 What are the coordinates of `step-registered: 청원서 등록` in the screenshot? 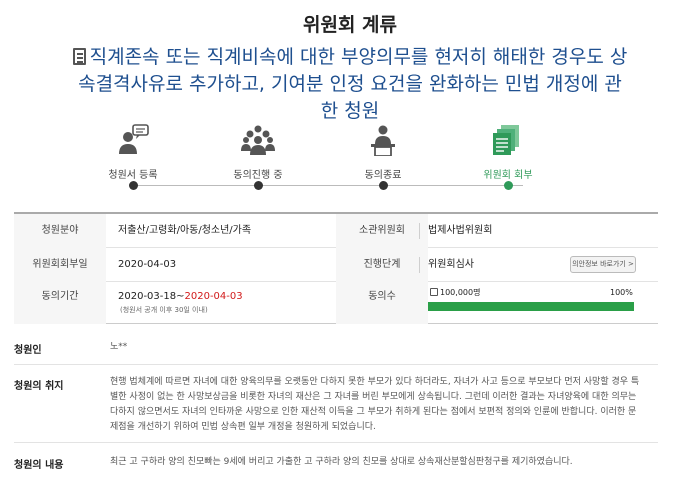 It's located at (133, 152).